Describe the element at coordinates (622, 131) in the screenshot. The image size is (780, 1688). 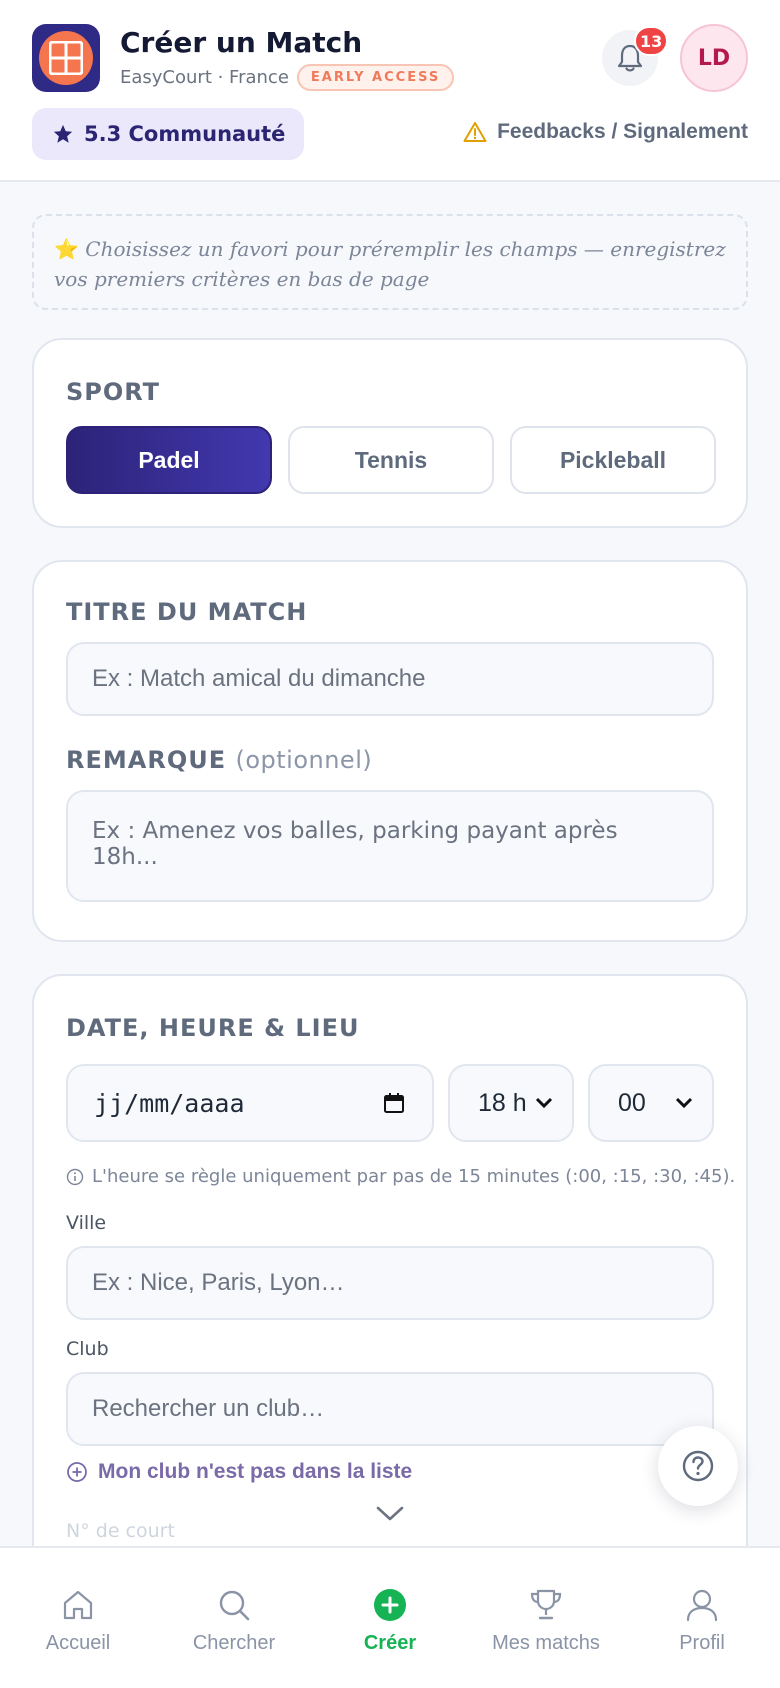
I see `feedback-label: Feedbacks / Signalement` at that location.